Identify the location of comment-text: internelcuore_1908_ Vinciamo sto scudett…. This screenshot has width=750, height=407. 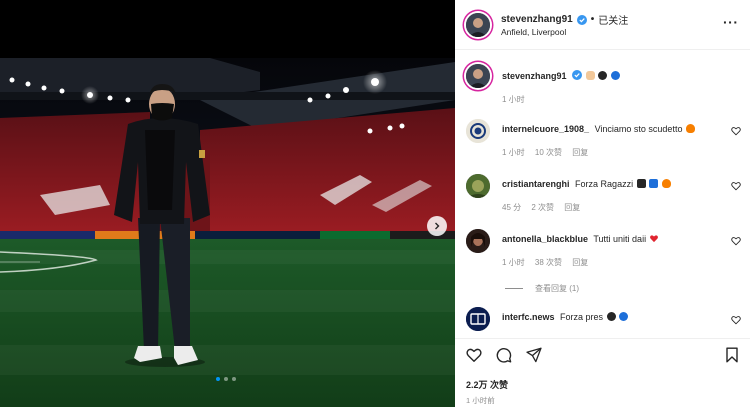
(598, 129).